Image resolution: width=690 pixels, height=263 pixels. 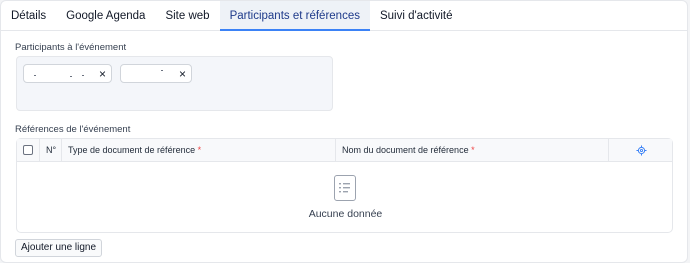 I want to click on column-settings, so click(x=640, y=150).